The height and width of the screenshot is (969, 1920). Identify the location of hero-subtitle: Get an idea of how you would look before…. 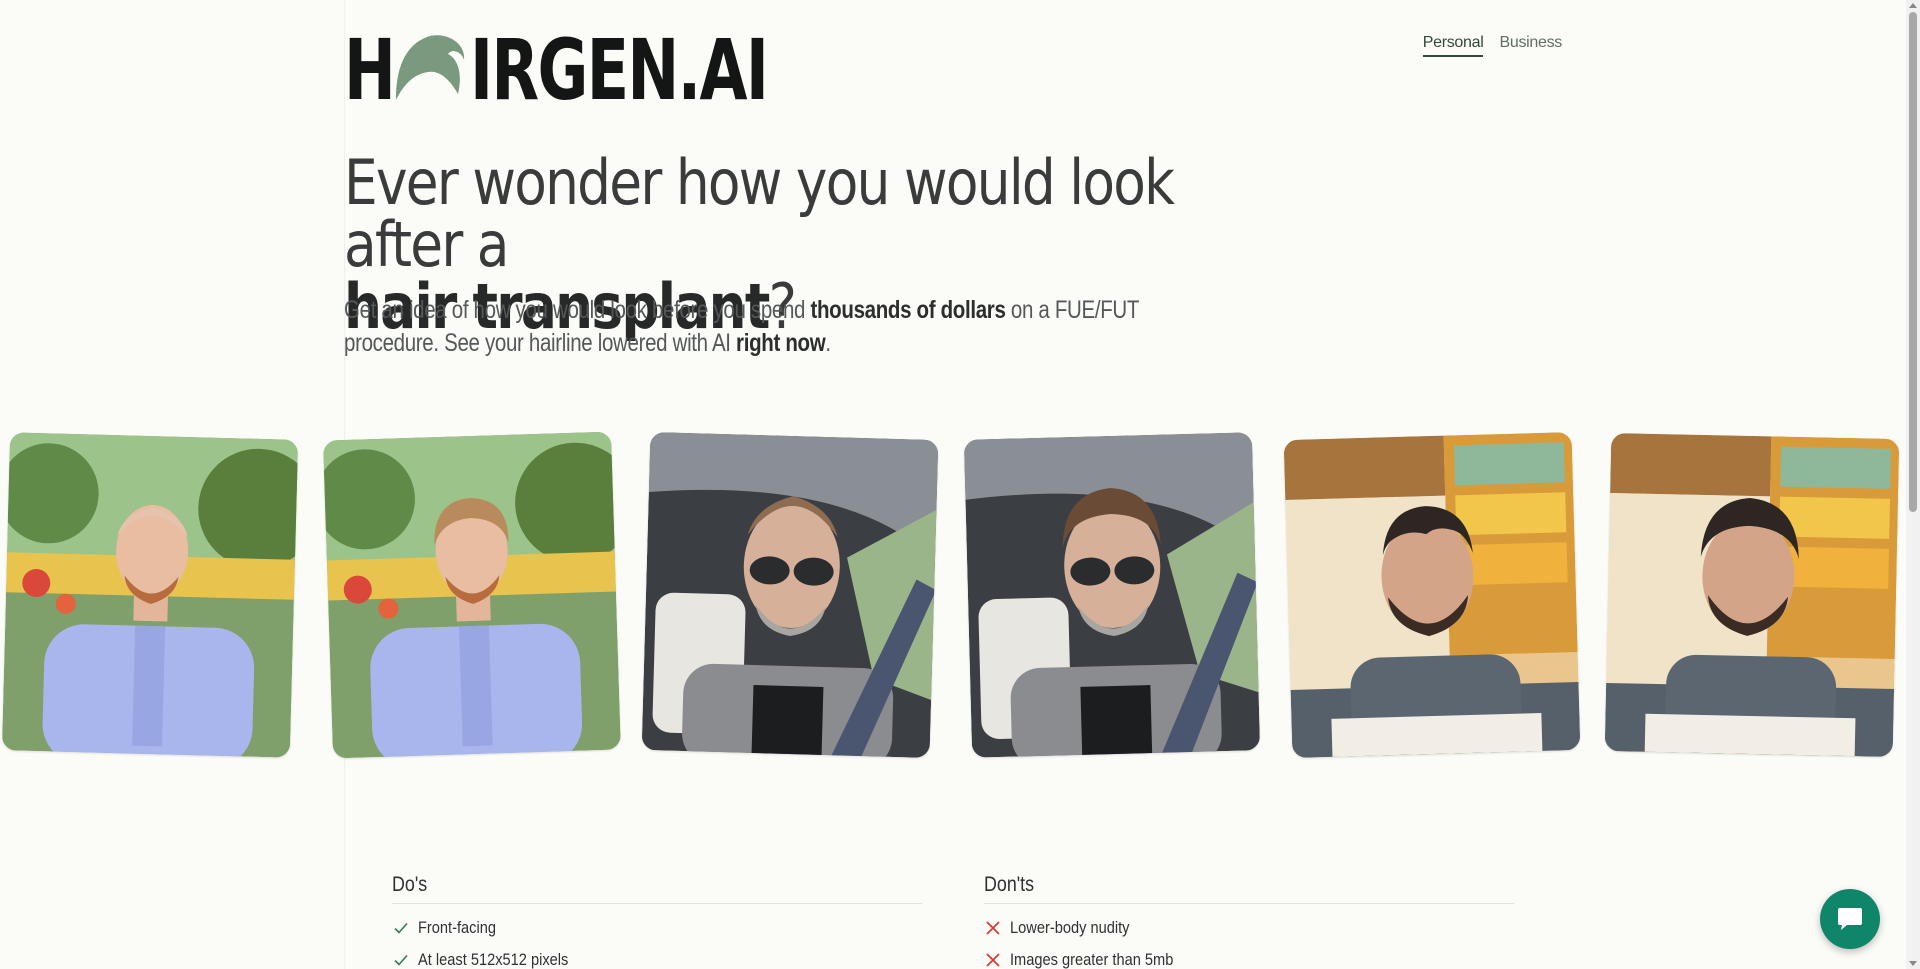
(762, 327).